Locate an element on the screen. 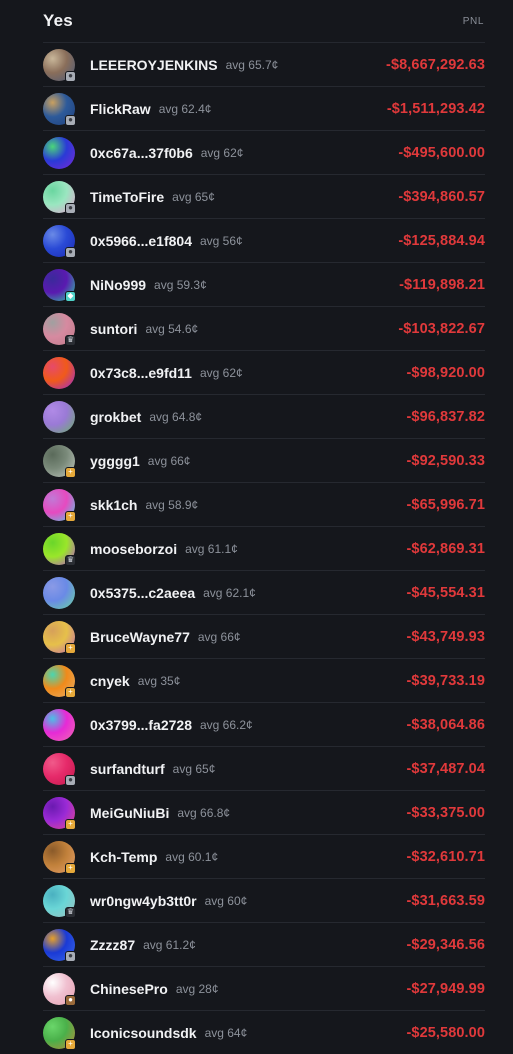 Image resolution: width=513 pixels, height=1054 pixels. average-price: avg 62.4¢ is located at coordinates (185, 108).